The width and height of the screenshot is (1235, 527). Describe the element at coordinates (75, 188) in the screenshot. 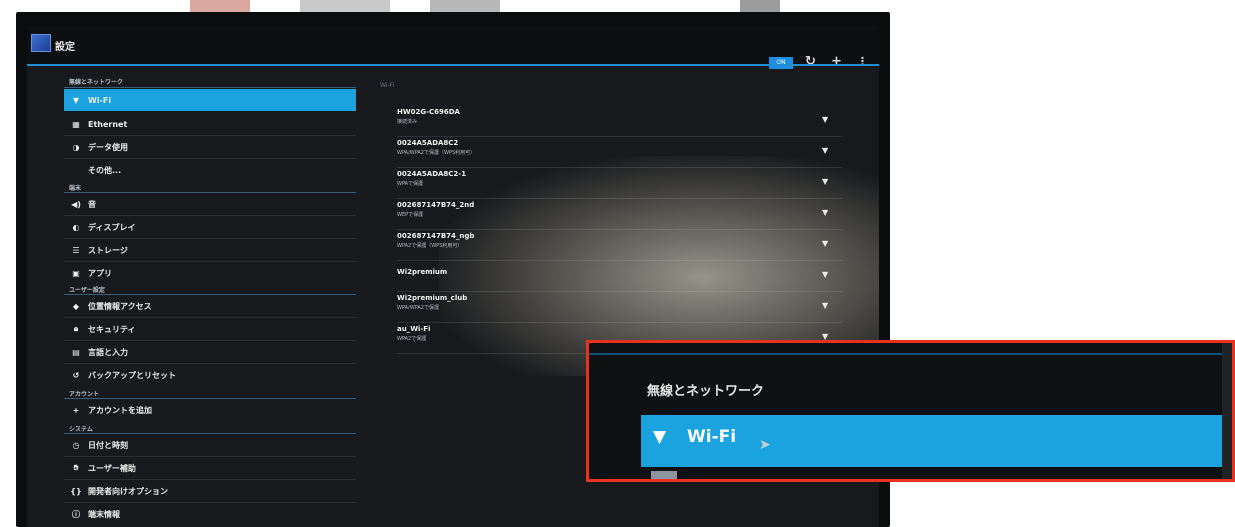

I see `section-header-device: 端末` at that location.